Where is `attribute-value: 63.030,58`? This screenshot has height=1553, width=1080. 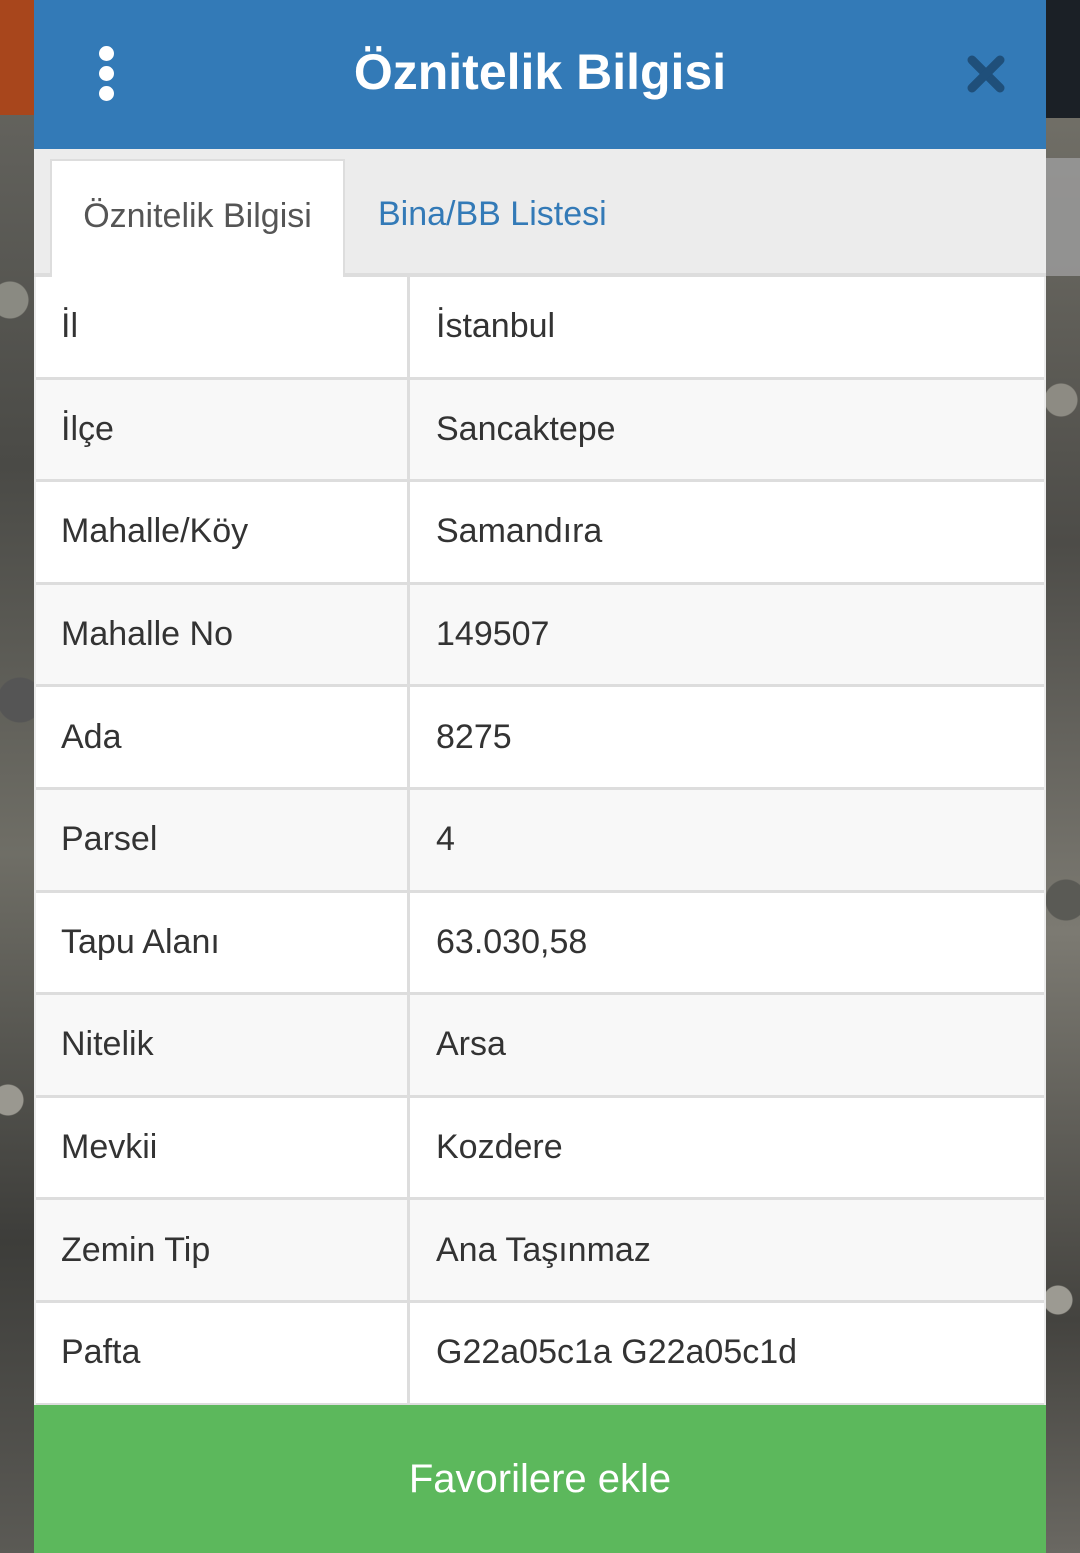 attribute-value: 63.030,58 is located at coordinates (512, 941).